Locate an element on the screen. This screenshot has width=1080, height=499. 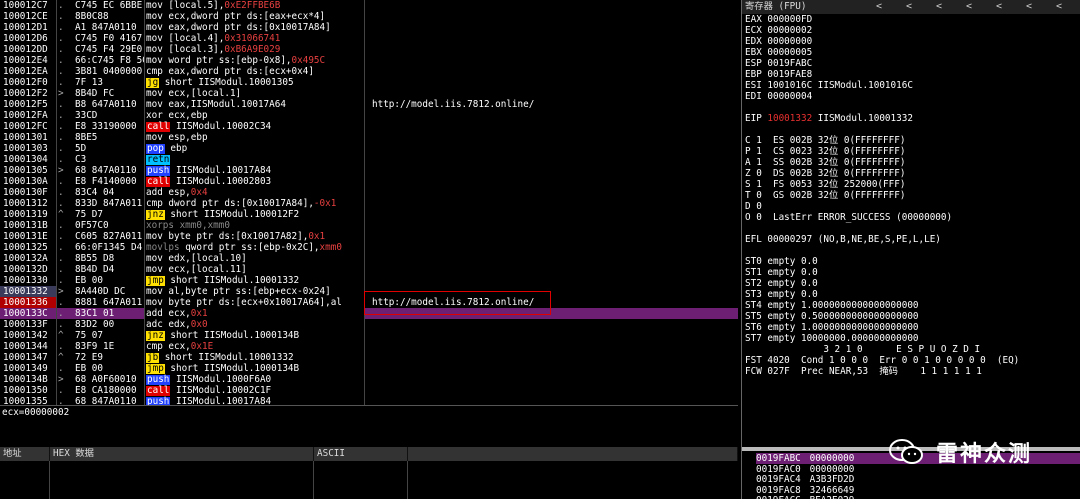
register-line: EDI 00000004 is located at coordinates (778, 96).